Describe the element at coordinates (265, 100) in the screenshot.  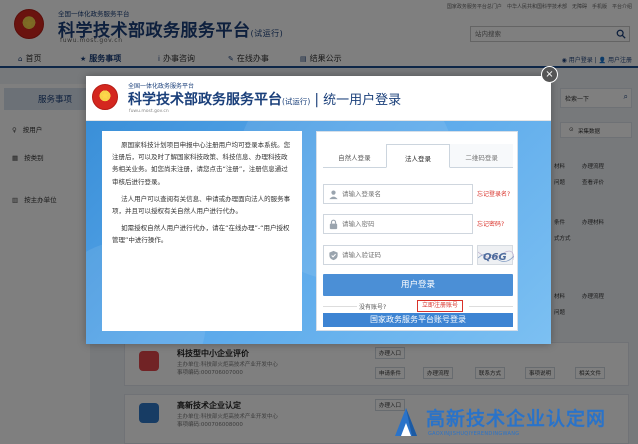
I see `modal-title: 科学技术部政务服务平台(试运行) | 统一用户登录` at that location.